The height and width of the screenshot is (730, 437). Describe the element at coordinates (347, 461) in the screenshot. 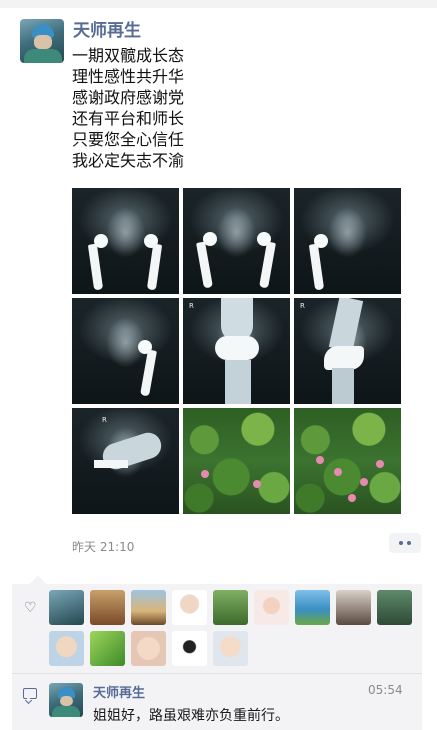

I see `flower-photo` at that location.